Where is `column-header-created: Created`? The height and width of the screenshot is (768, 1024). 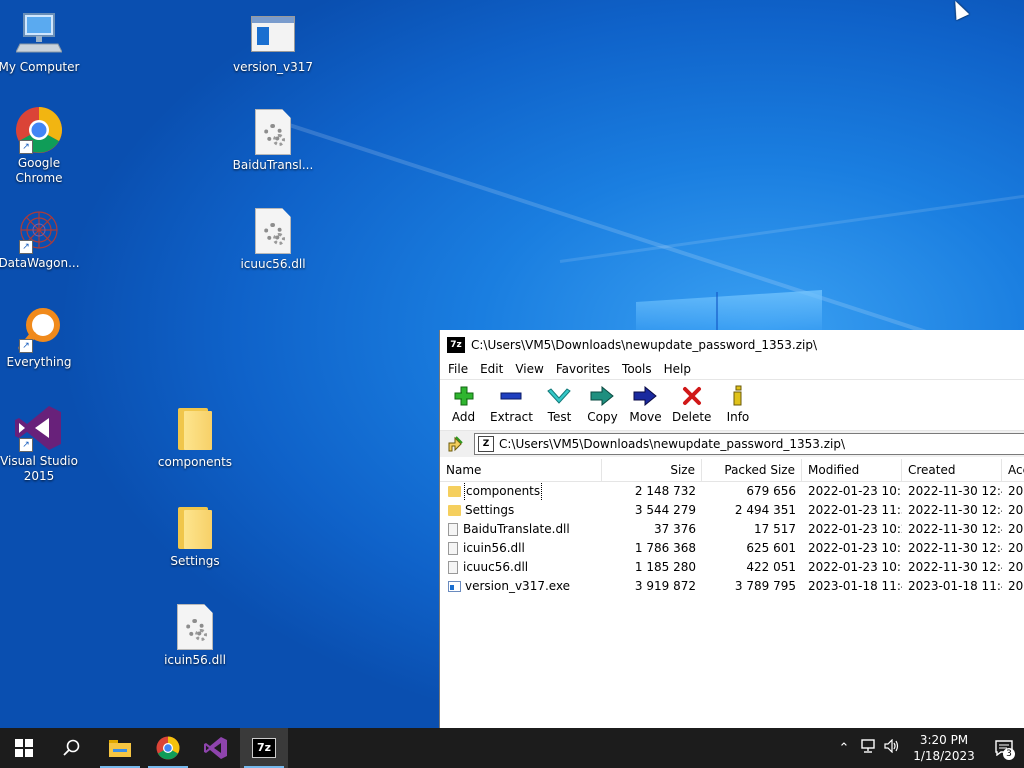
column-header-created: Created is located at coordinates (952, 470).